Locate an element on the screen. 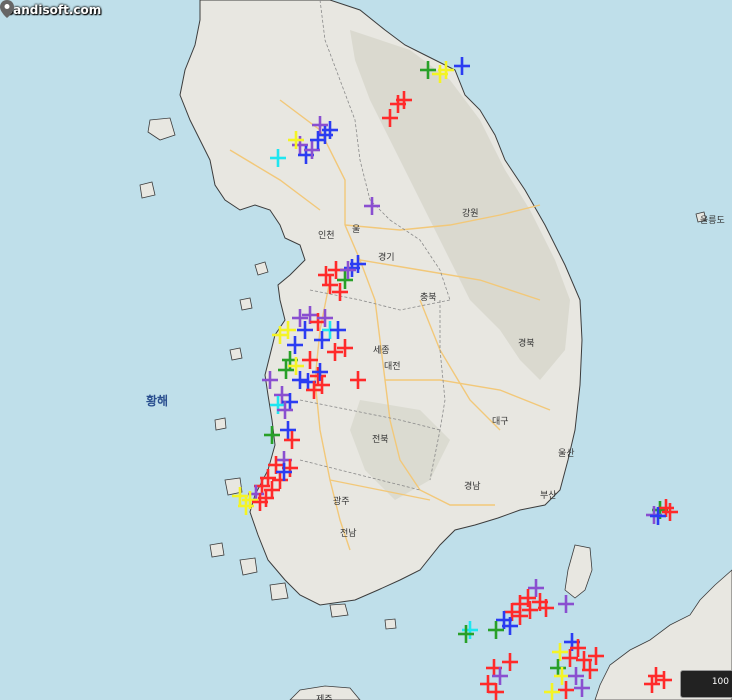 The image size is (732, 700). label-sejong: 세종 is located at coordinates (381, 351).